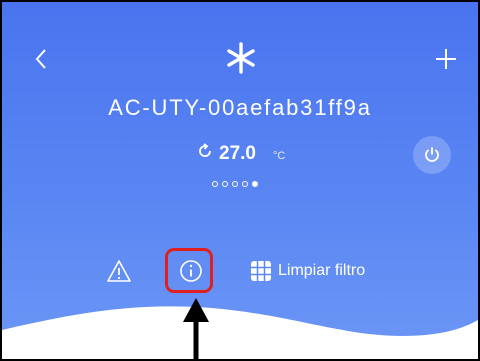  I want to click on clean-filter-label: Limpiar filtro, so click(322, 270).